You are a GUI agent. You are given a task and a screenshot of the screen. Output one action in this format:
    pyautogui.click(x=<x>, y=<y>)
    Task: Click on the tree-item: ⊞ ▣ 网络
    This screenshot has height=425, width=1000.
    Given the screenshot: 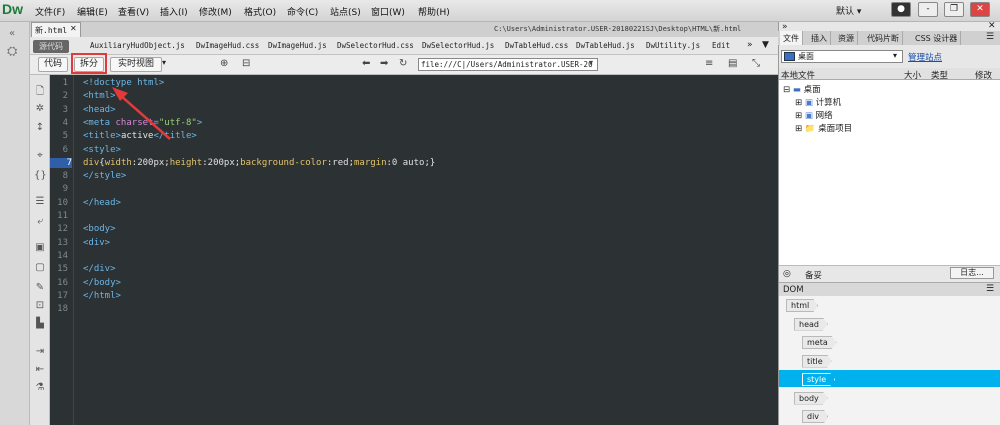 What is the action you would take?
    pyautogui.click(x=814, y=115)
    